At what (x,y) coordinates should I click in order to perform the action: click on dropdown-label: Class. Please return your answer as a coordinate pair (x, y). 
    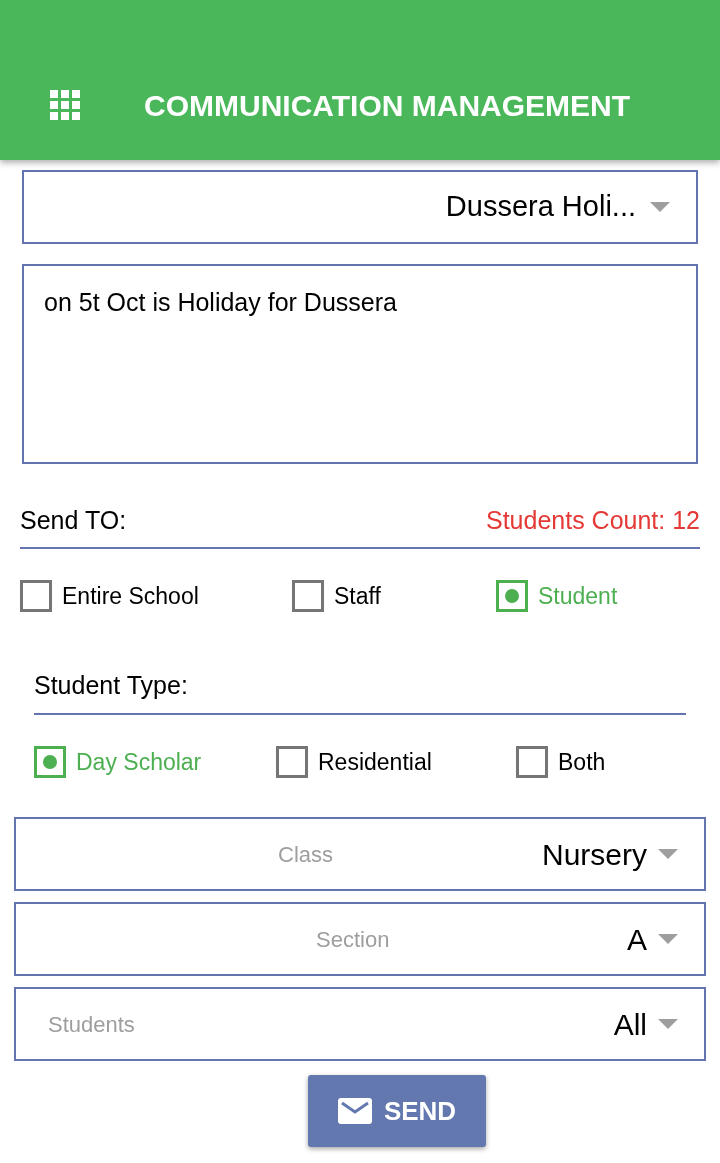
    Looking at the image, I should click on (305, 854).